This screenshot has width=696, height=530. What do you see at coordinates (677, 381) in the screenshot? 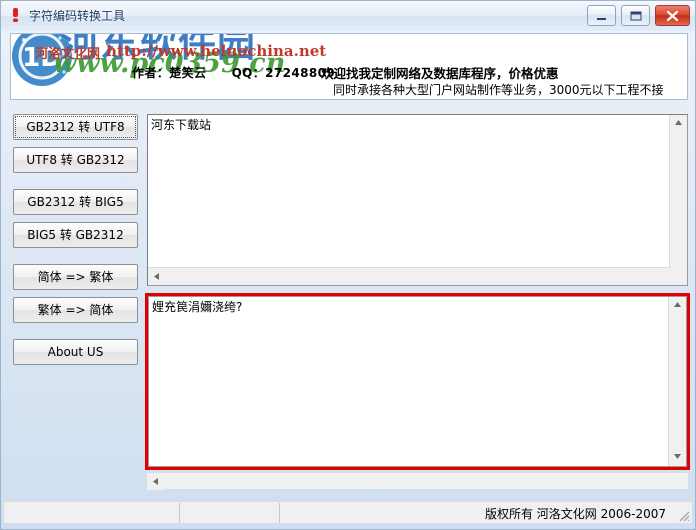
I see `output-vertical-scrollbar` at bounding box center [677, 381].